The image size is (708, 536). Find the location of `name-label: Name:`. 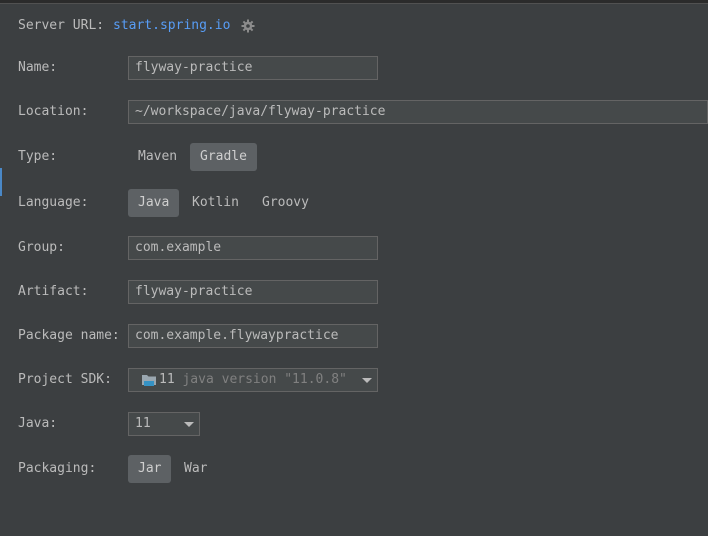

name-label: Name: is located at coordinates (38, 67).